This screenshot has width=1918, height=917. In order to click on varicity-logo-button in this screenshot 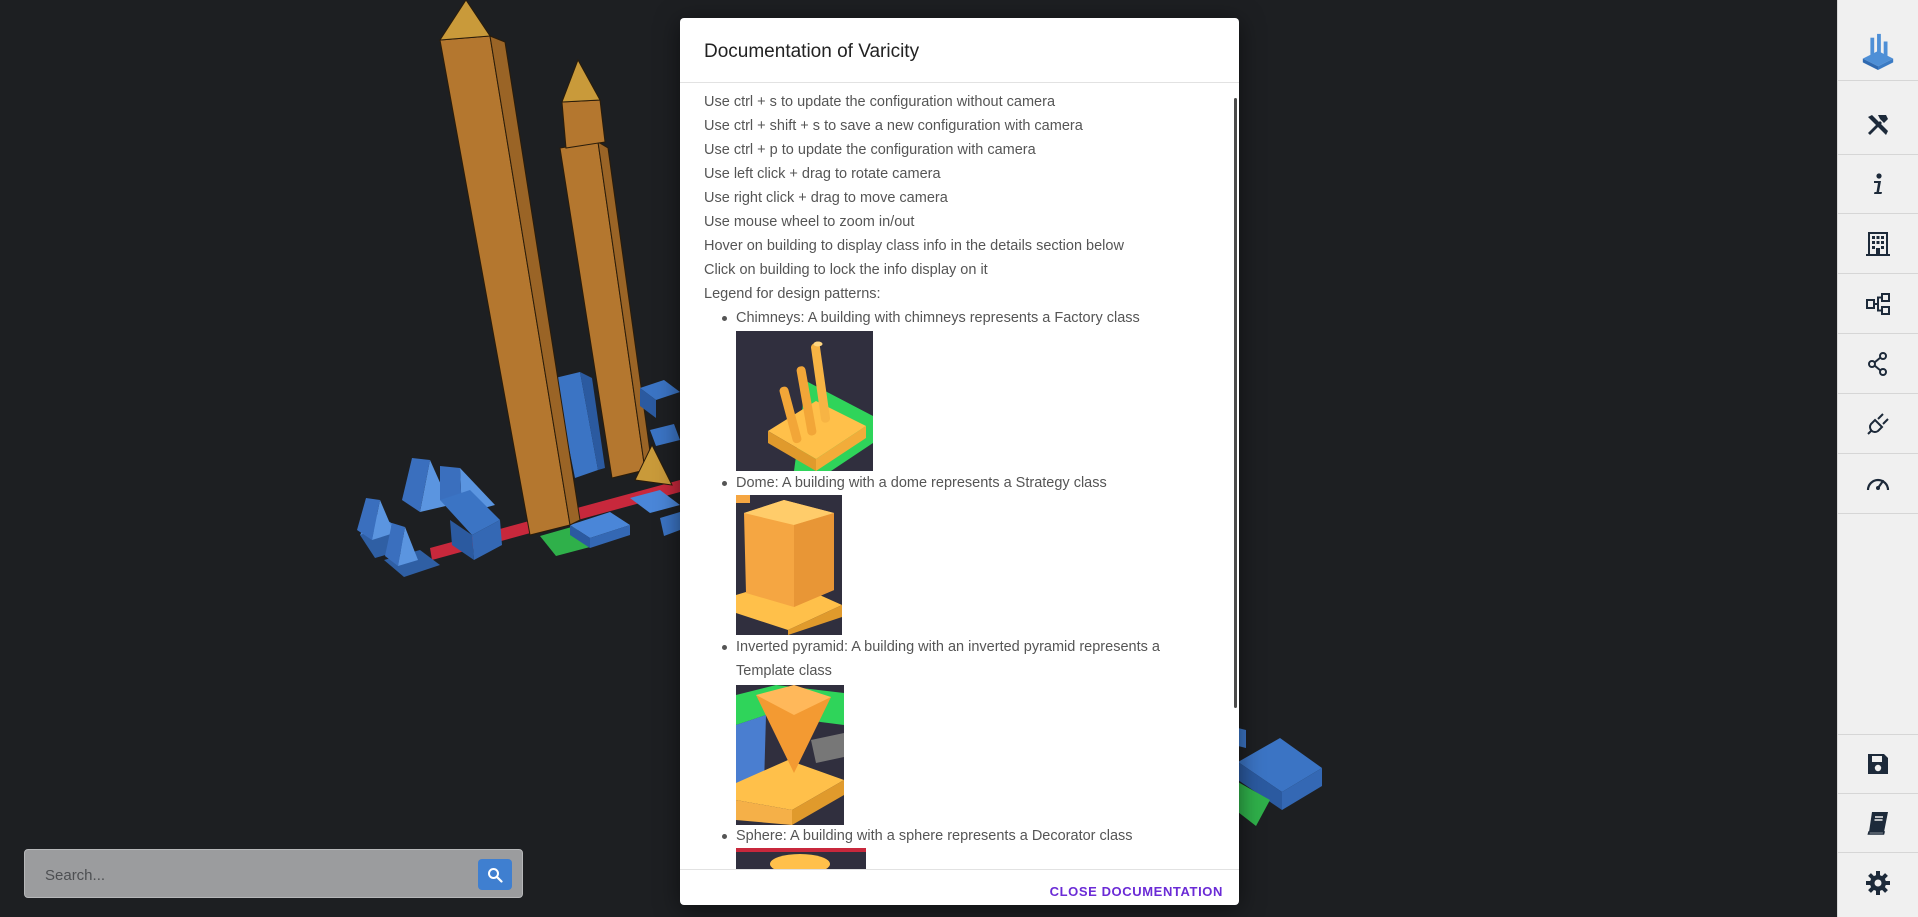, I will do `click(1878, 51)`.